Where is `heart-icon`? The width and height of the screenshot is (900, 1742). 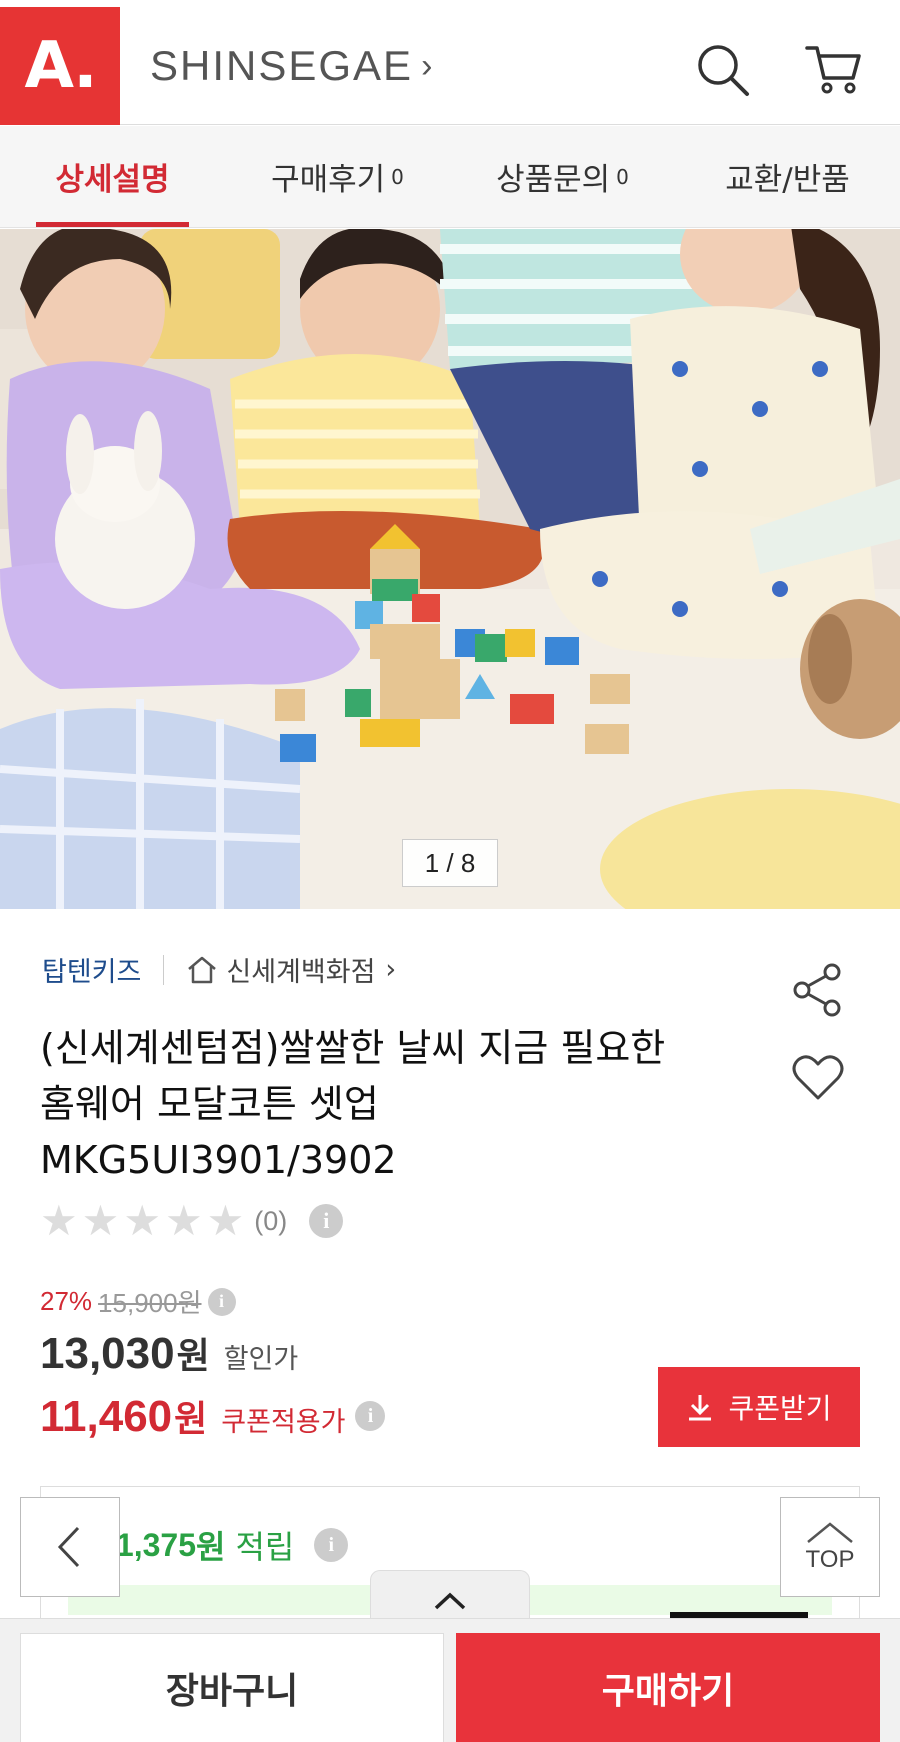 heart-icon is located at coordinates (818, 1078).